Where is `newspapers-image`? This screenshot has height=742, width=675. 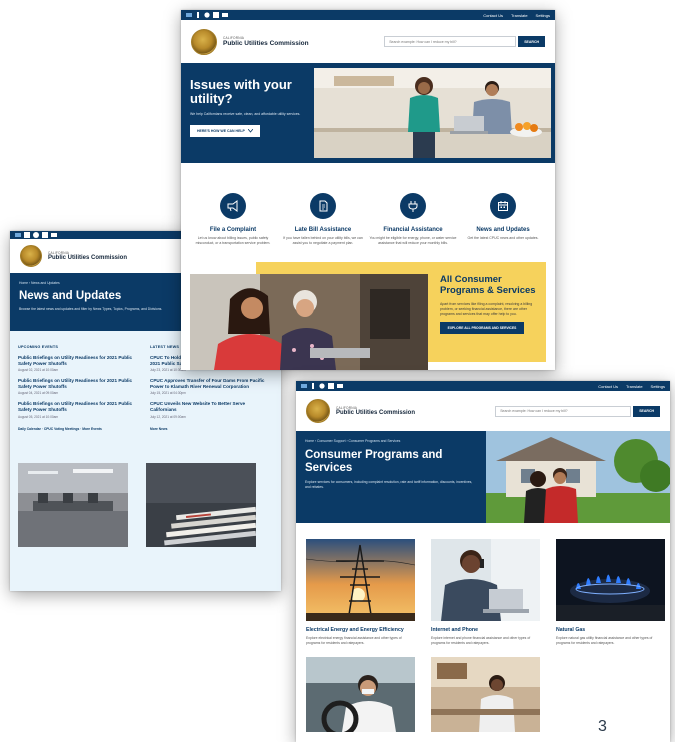 newspapers-image is located at coordinates (201, 504).